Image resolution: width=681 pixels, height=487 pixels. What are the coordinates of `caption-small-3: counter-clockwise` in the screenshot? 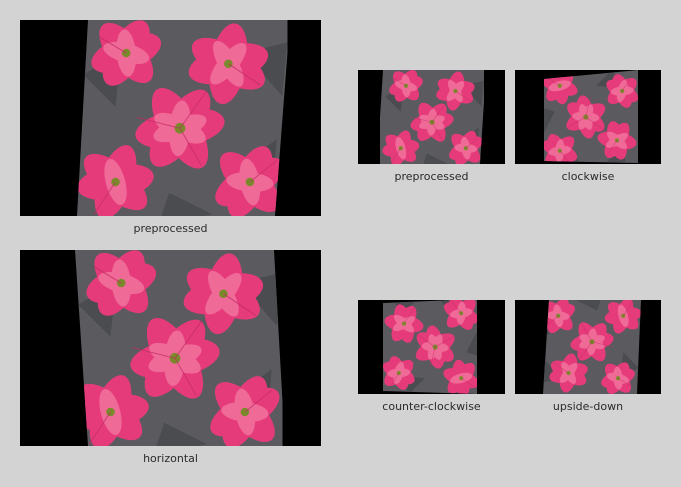 It's located at (431, 406).